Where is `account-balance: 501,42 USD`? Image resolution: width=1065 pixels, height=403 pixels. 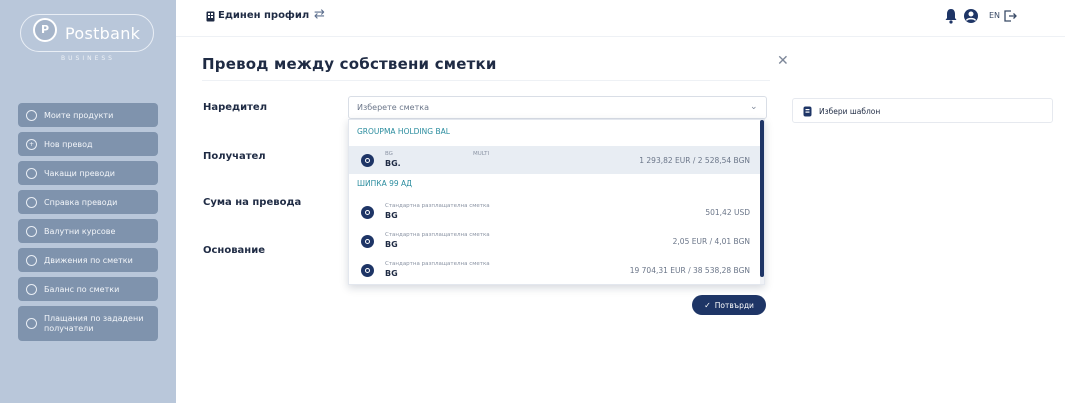 account-balance: 501,42 USD is located at coordinates (727, 212).